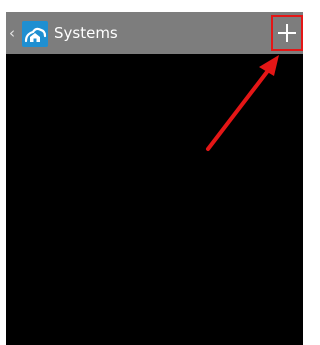 This screenshot has width=320, height=345. I want to click on plus-icon, so click(287, 33).